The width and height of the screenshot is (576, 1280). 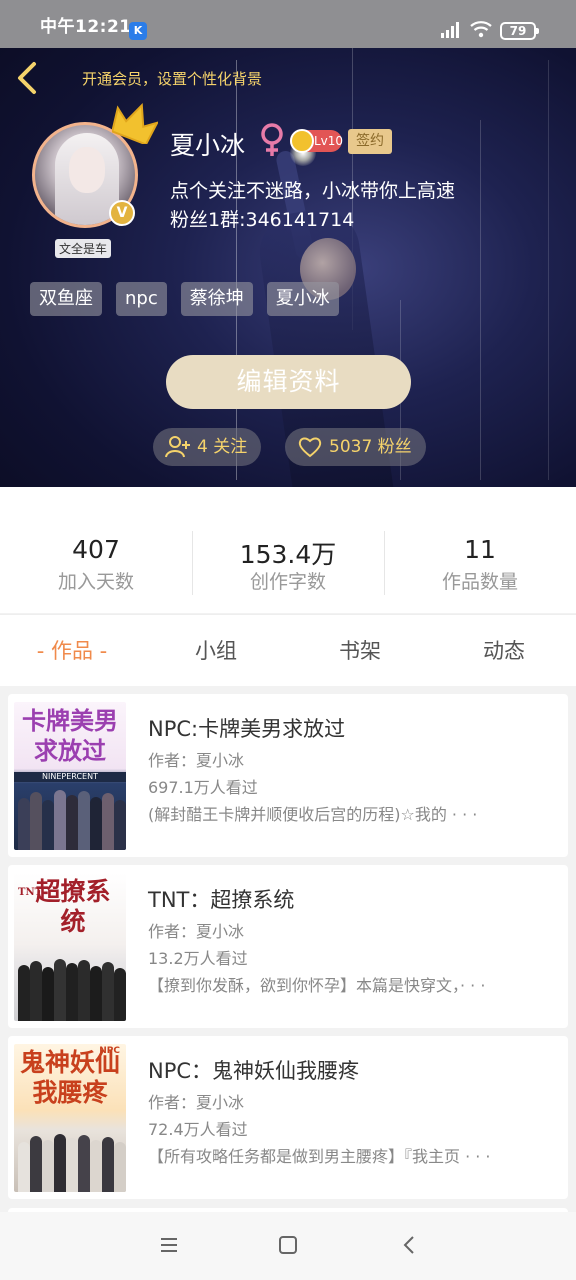 What do you see at coordinates (66, 299) in the screenshot?
I see `tag-item: 双鱼座` at bounding box center [66, 299].